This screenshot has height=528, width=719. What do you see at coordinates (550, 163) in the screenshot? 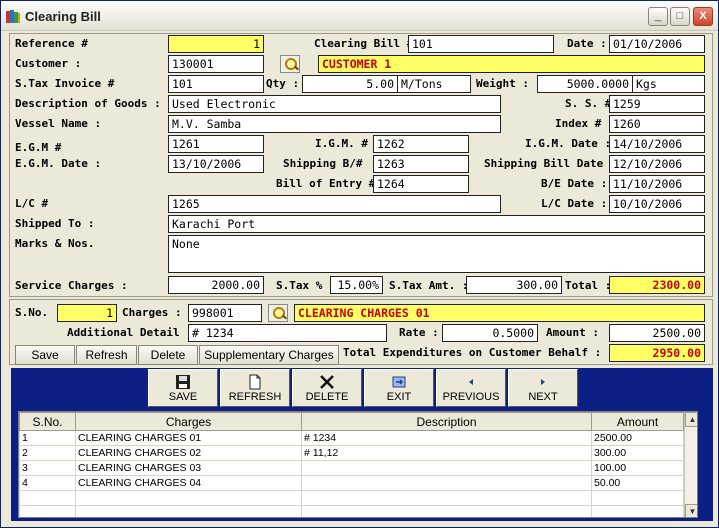
I see `shipping-bill-date-label: Shipping Bill Date :` at bounding box center [550, 163].